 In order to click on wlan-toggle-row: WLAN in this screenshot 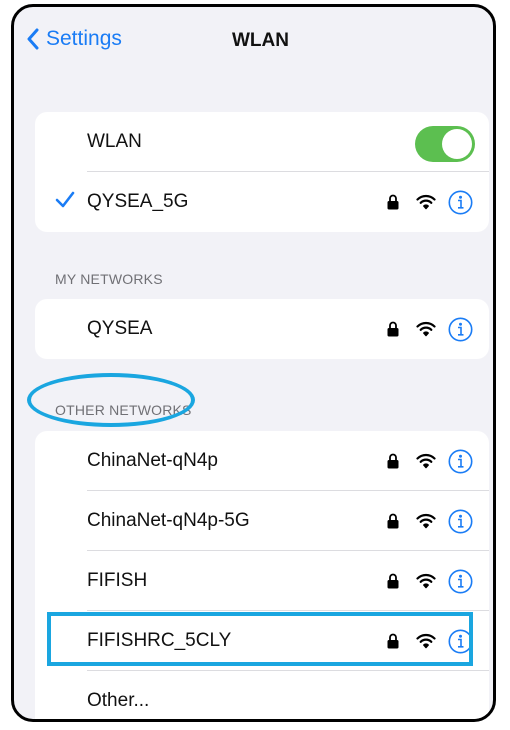, I will do `click(262, 142)`.